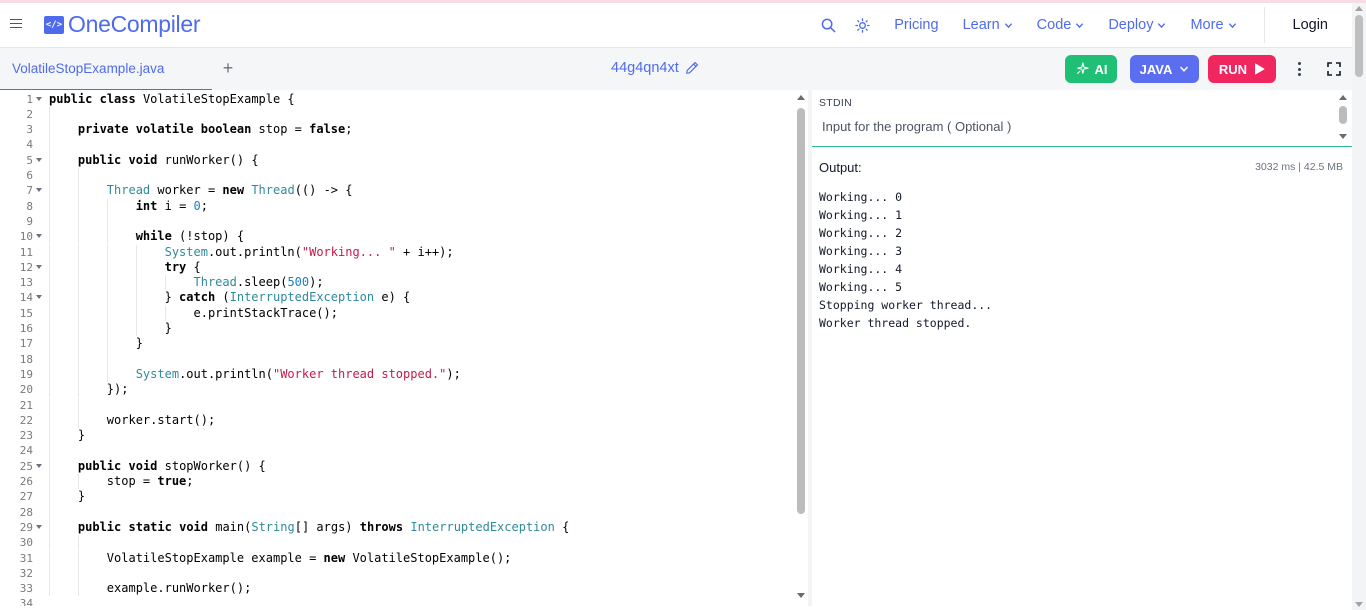 The width and height of the screenshot is (1366, 610). What do you see at coordinates (801, 311) in the screenshot?
I see `editor-scroll-thumb` at bounding box center [801, 311].